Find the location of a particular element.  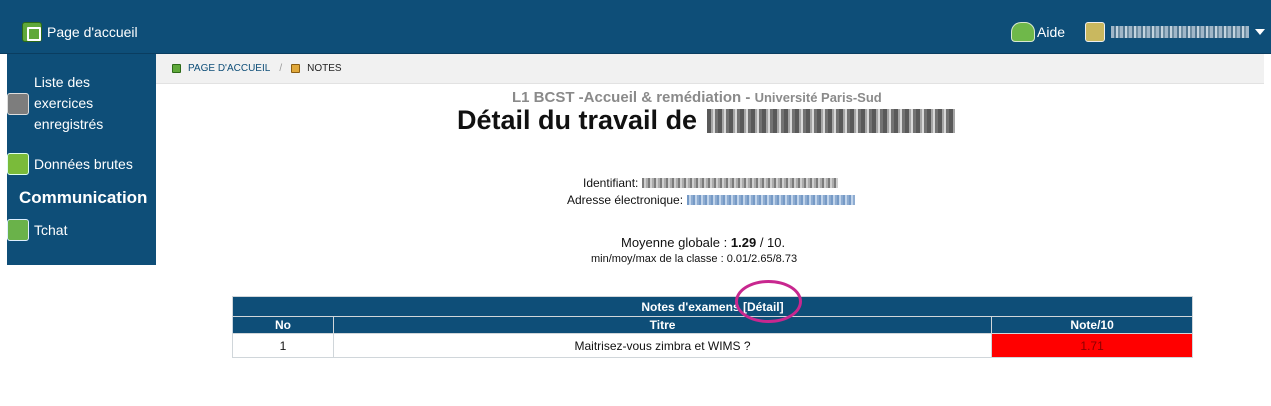

user-menu is located at coordinates (1175, 32).